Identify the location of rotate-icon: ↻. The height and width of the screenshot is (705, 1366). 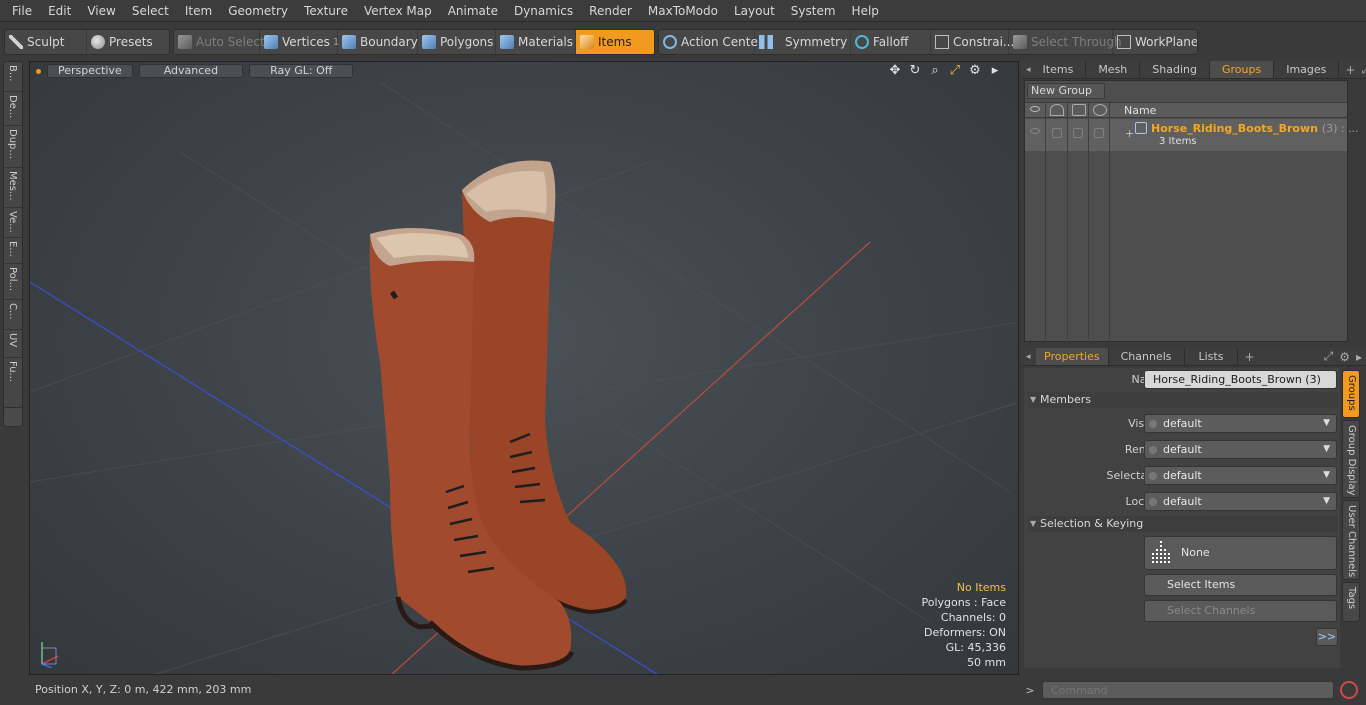
(915, 71).